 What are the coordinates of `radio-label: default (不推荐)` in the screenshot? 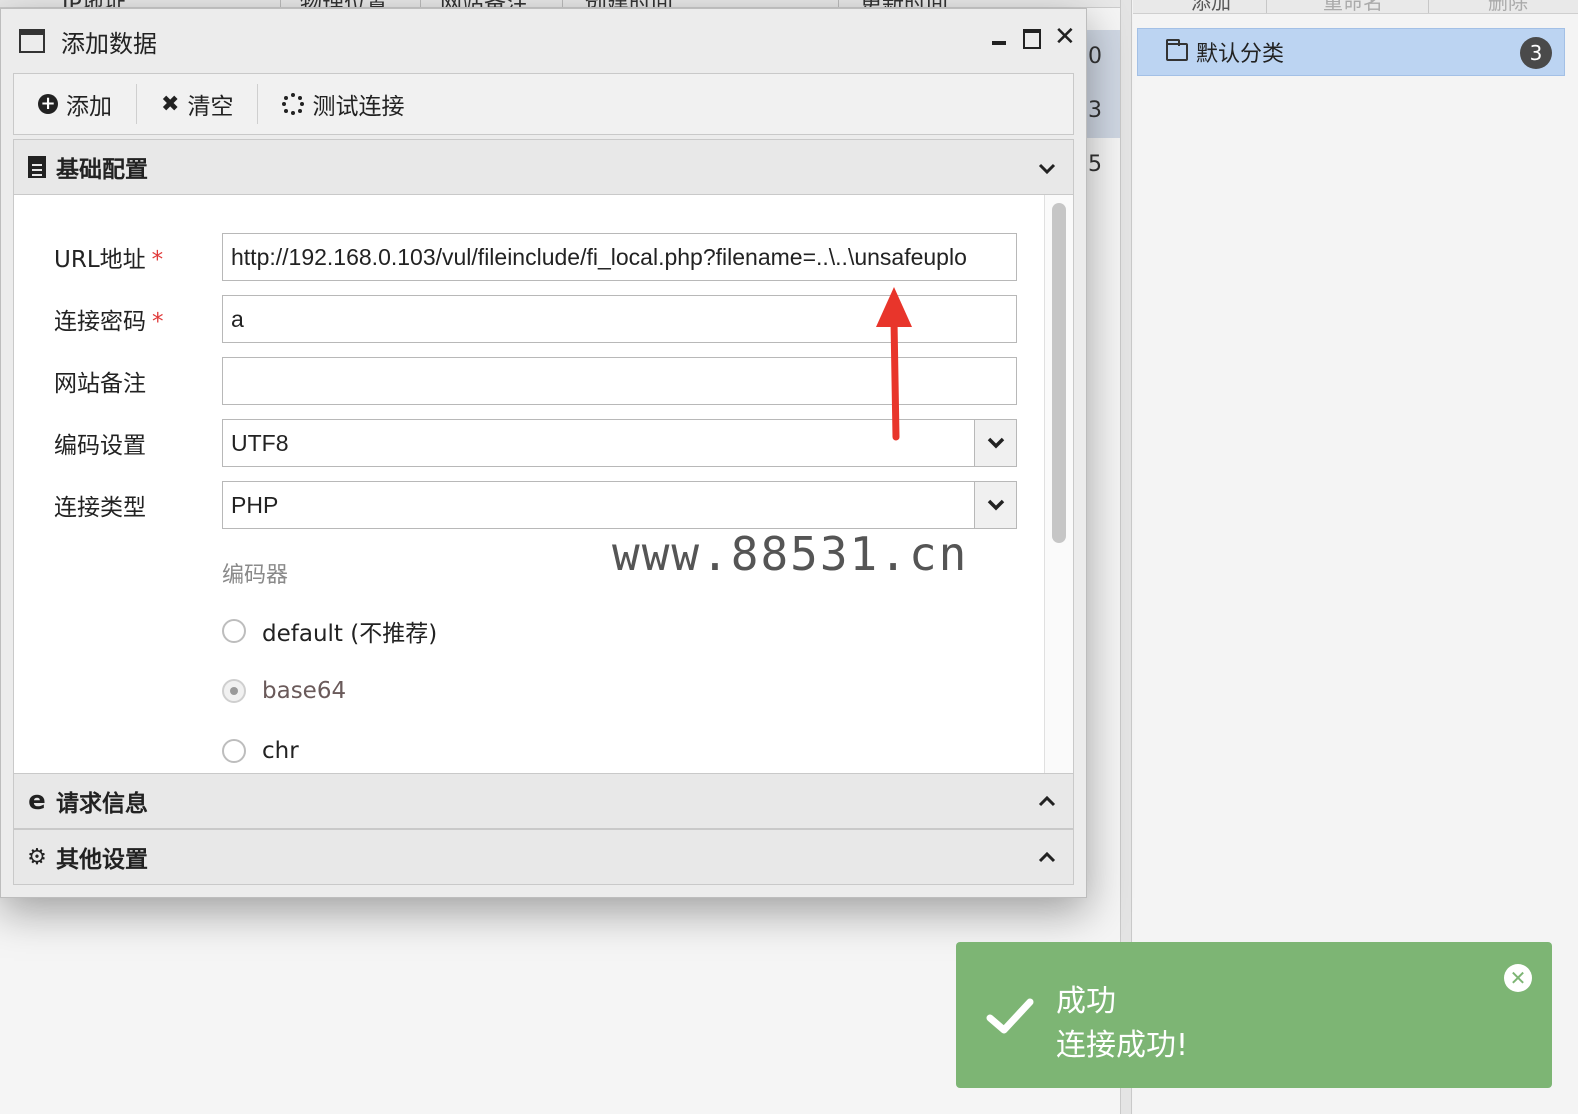 It's located at (350, 634).